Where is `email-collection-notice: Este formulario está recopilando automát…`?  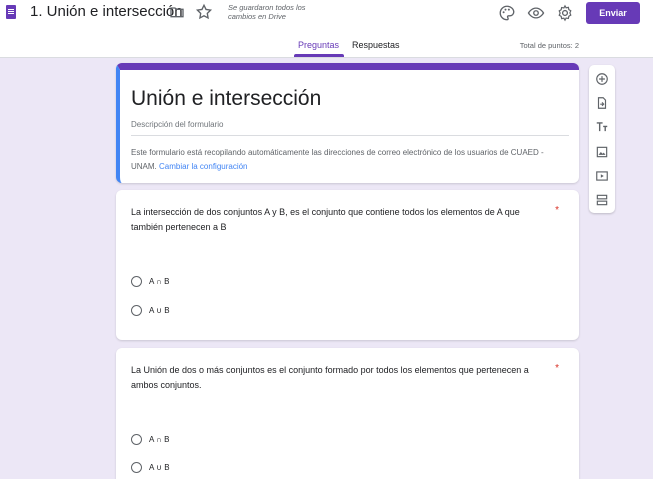 email-collection-notice: Este formulario está recopilando automát… is located at coordinates (351, 160).